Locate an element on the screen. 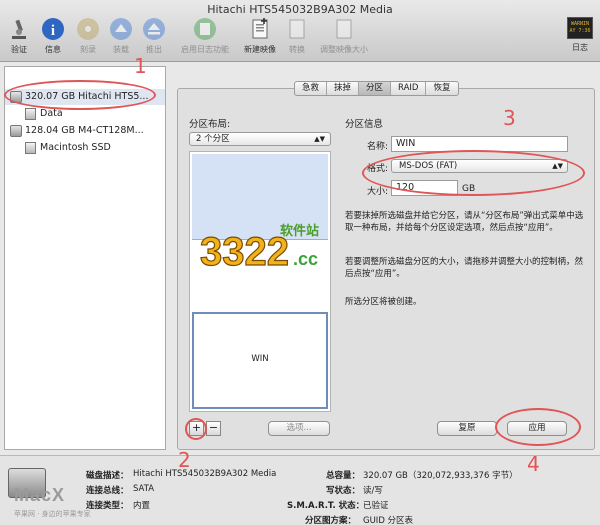  resize-image-button: 调整映像大小 is located at coordinates (344, 38).